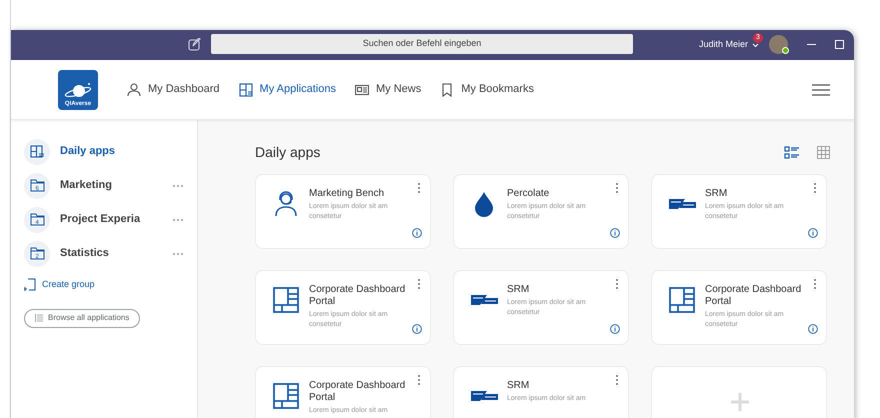 Image resolution: width=880 pixels, height=418 pixels. What do you see at coordinates (484, 204) in the screenshot?
I see `drop-icon` at bounding box center [484, 204].